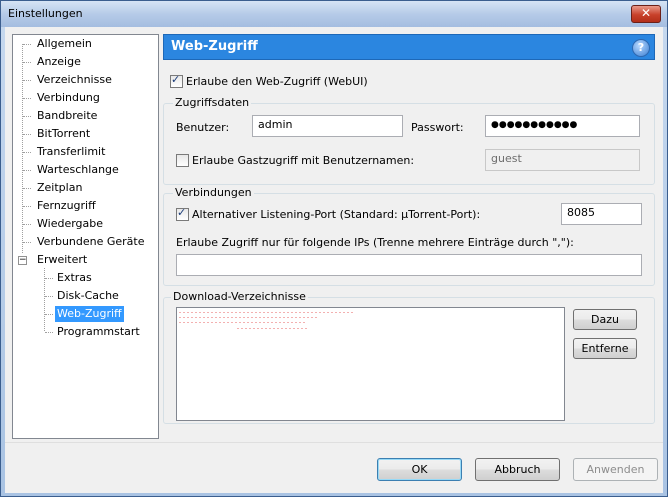 The width and height of the screenshot is (668, 497). I want to click on sidebar-item-bandbreite: Bandbreite, so click(67, 116).